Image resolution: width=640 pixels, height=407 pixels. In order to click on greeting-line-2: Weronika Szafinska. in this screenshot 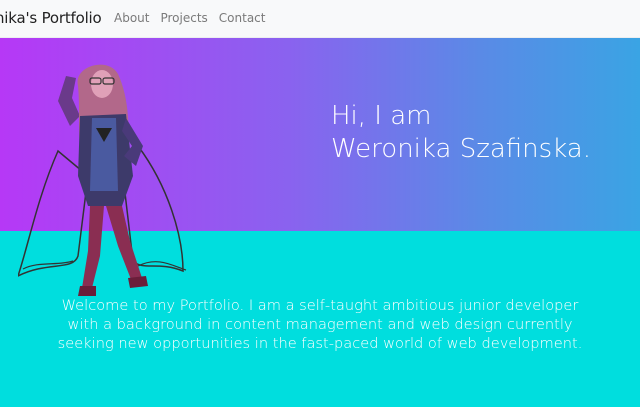, I will do `click(461, 149)`.